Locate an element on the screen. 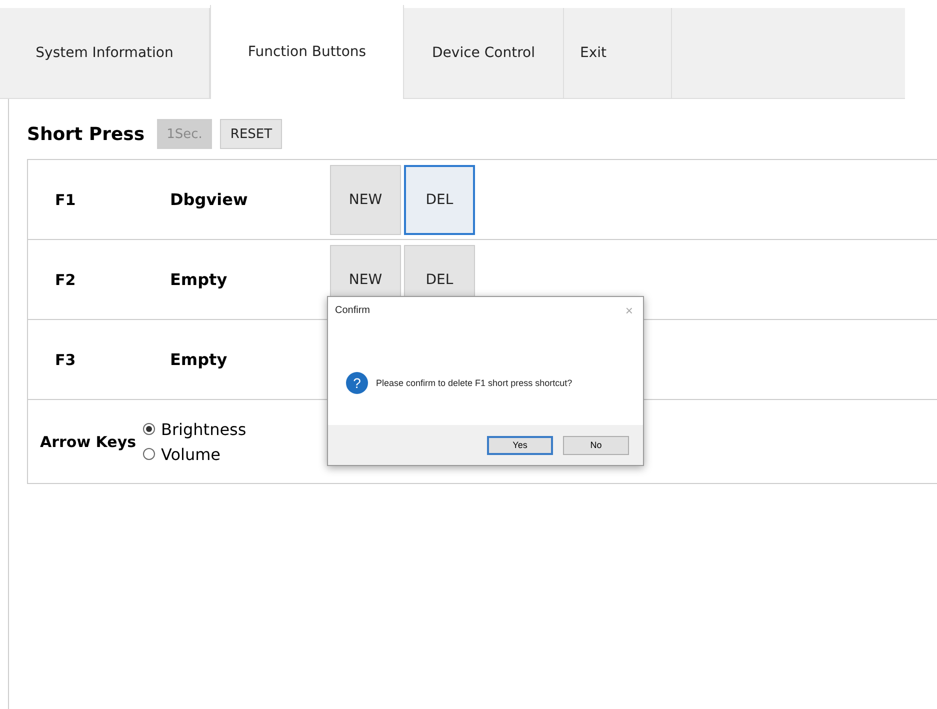 This screenshot has height=709, width=937. dialog-title: Confirm is located at coordinates (352, 310).